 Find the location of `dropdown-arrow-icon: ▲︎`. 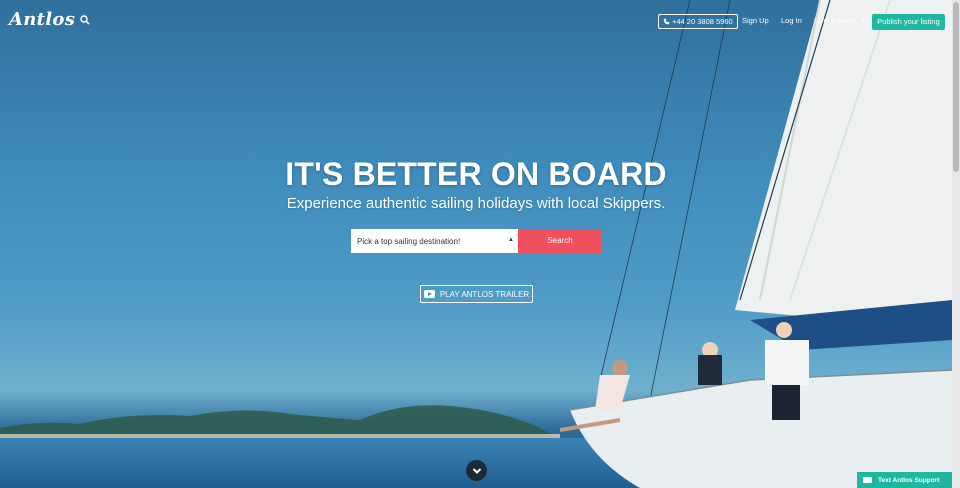

dropdown-arrow-icon: ▲︎ is located at coordinates (511, 240).